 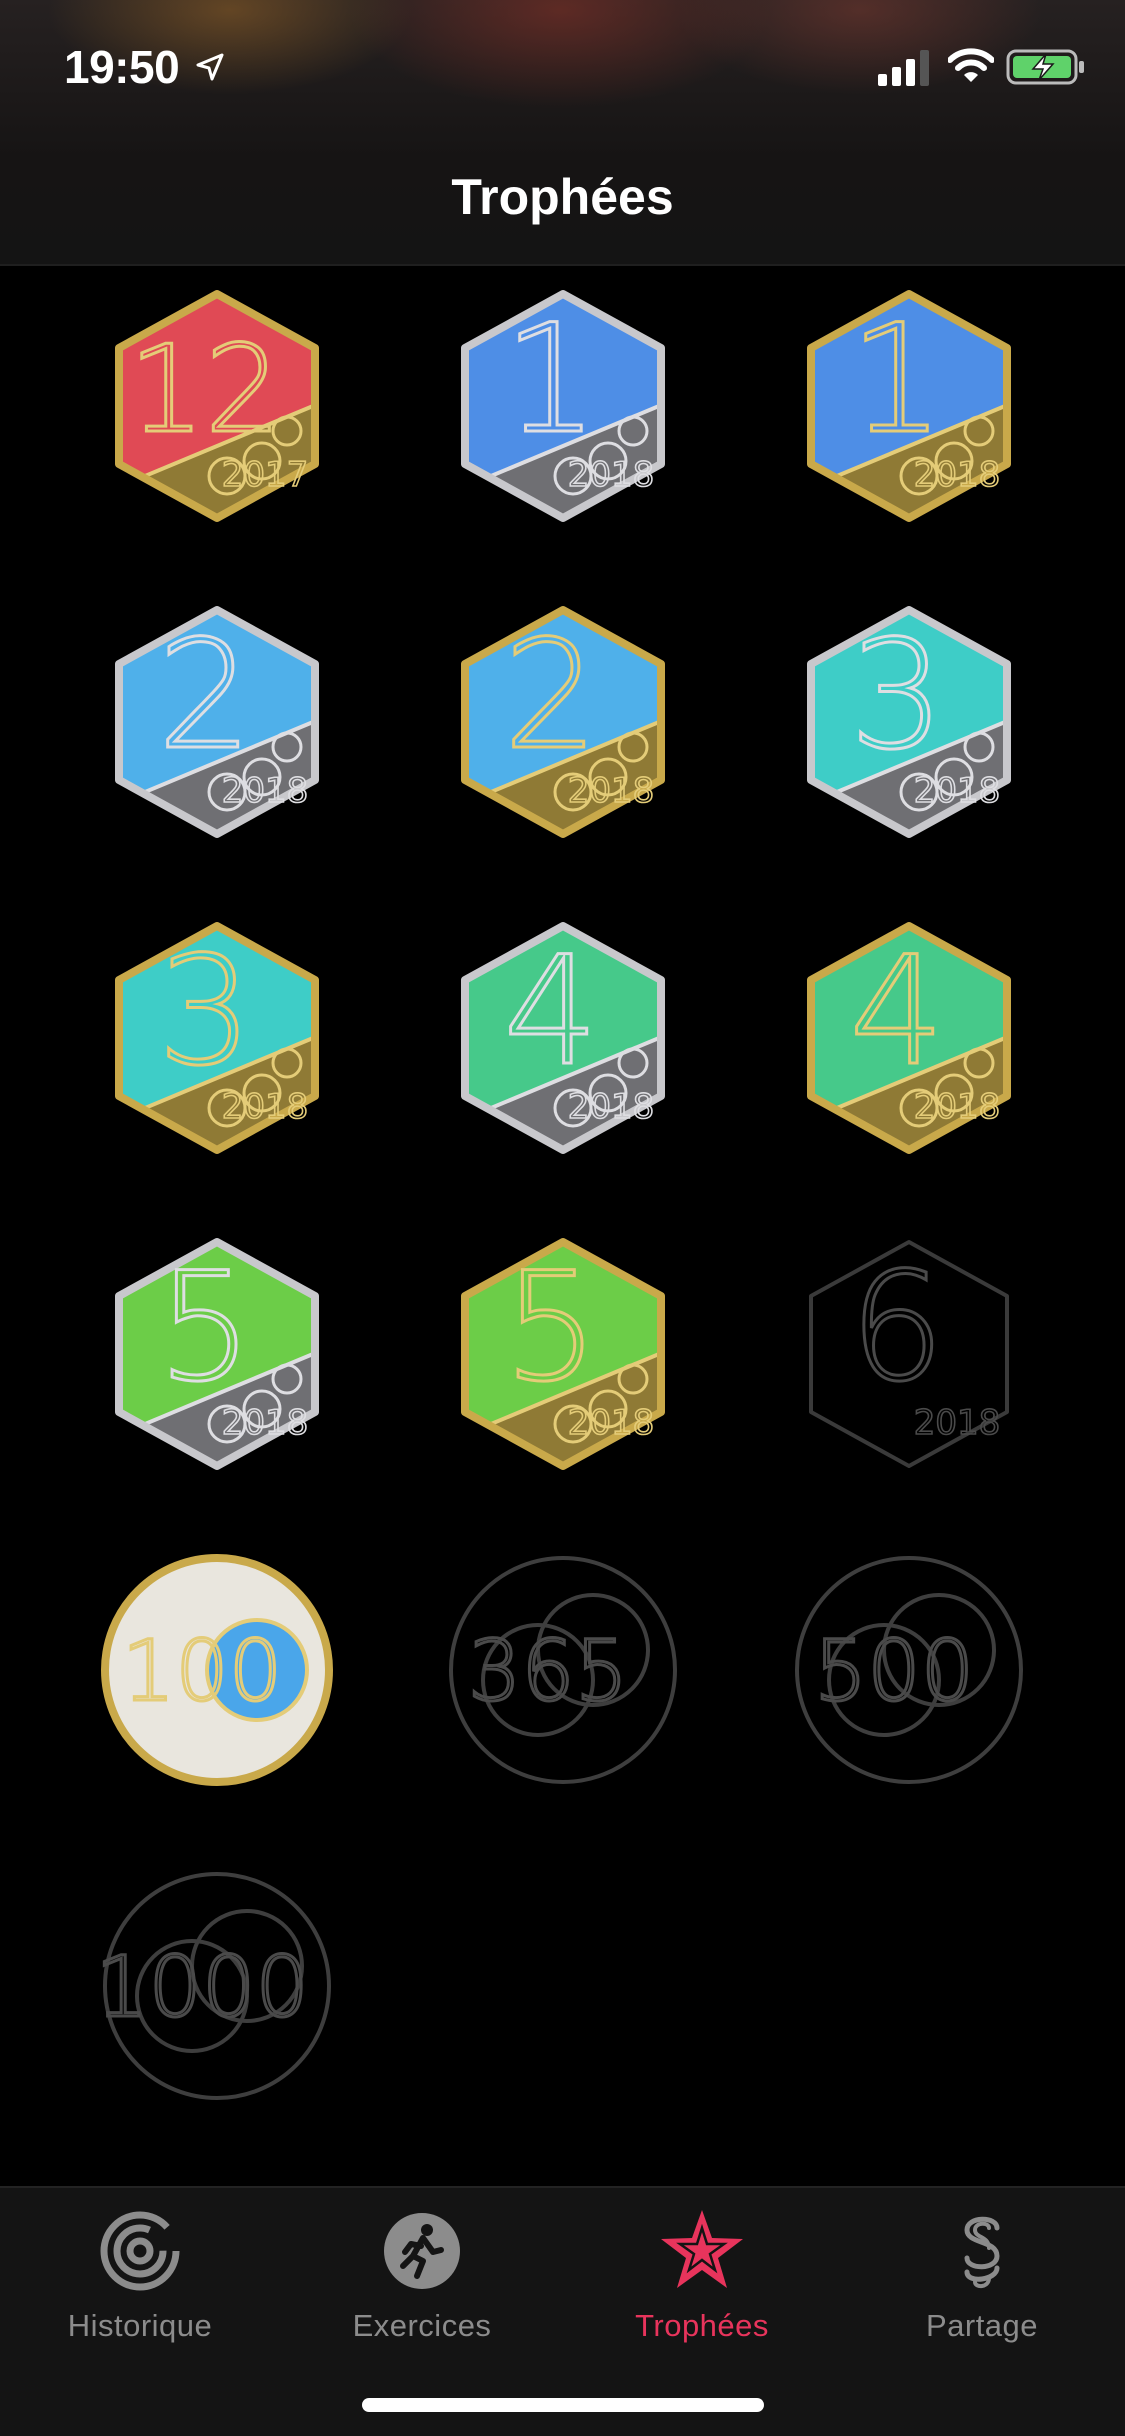 I want to click on location-arrow-icon, so click(x=210, y=67).